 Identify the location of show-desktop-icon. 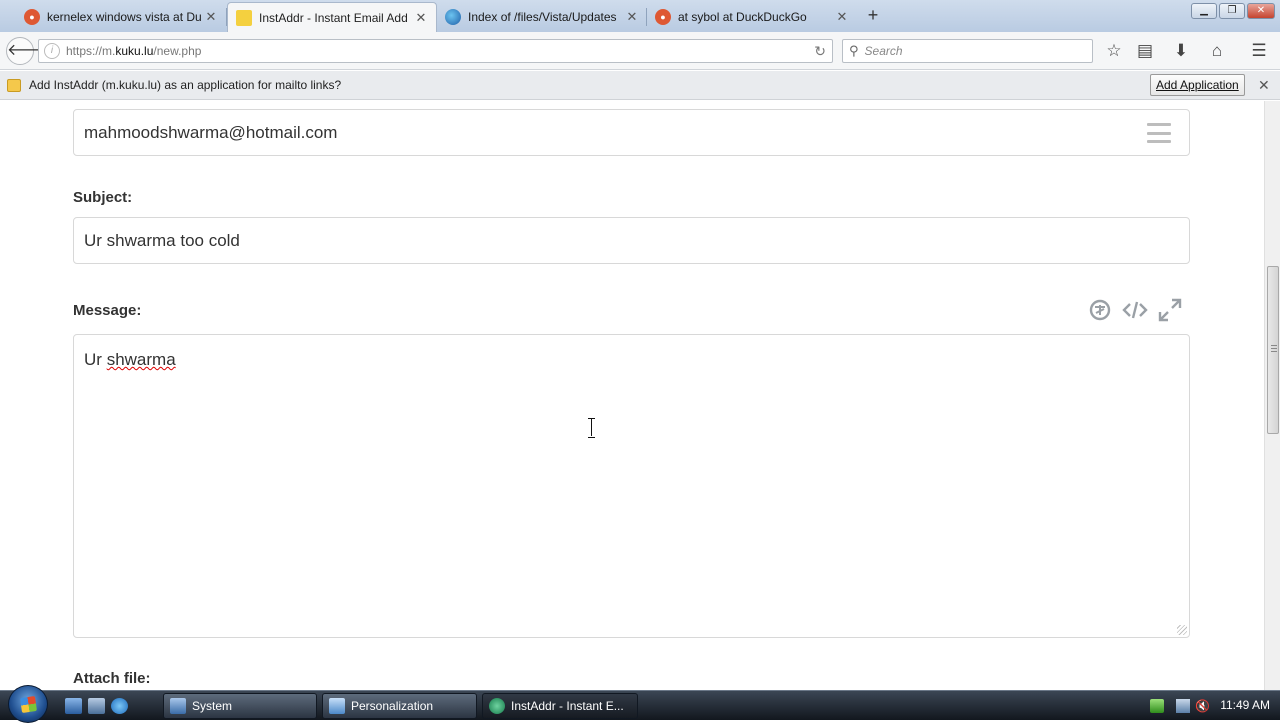
(73, 706).